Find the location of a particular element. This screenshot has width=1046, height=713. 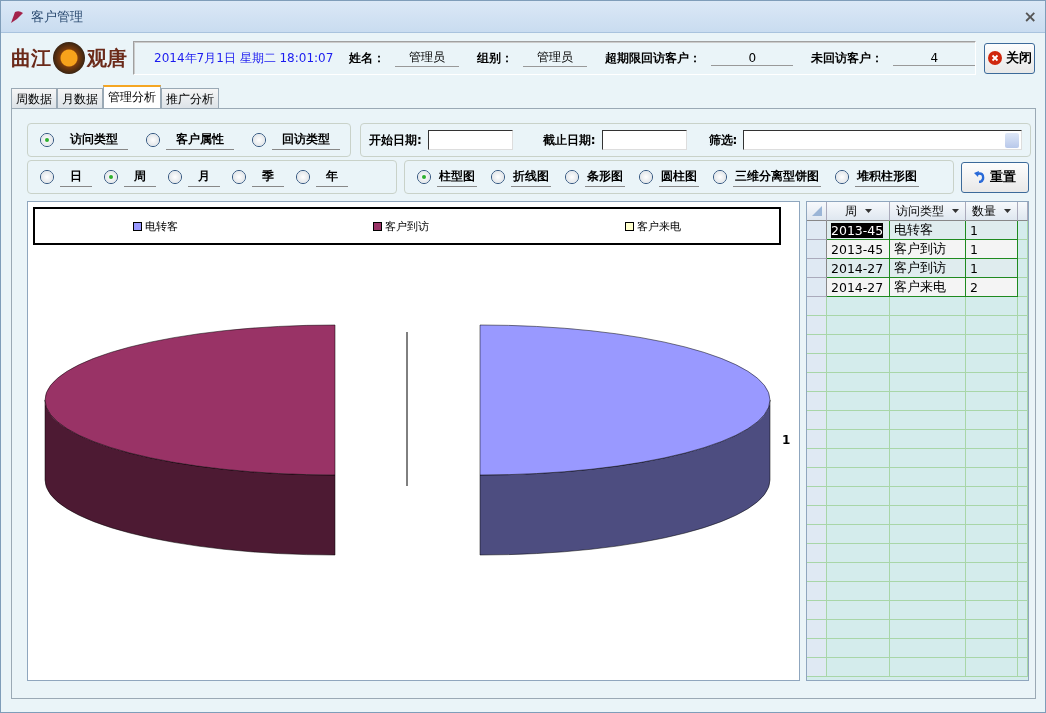

option-label: 三维分离型饼图 is located at coordinates (776, 177).